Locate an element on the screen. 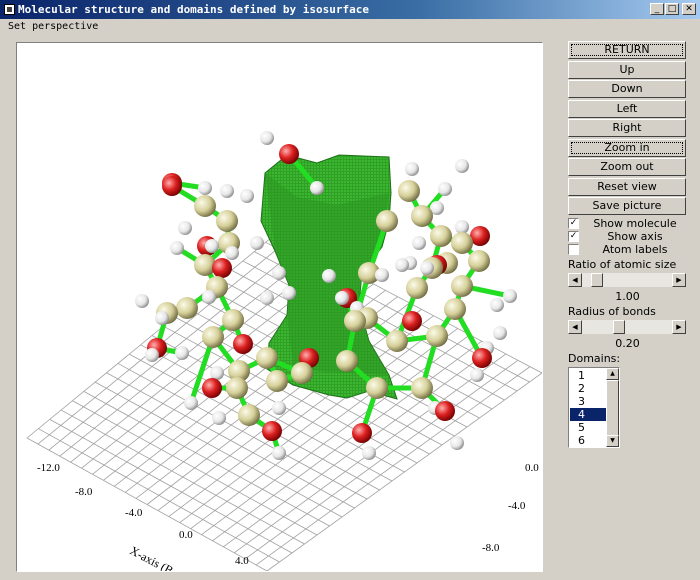 The height and width of the screenshot is (580, 700). left-button: Left is located at coordinates (627, 108).